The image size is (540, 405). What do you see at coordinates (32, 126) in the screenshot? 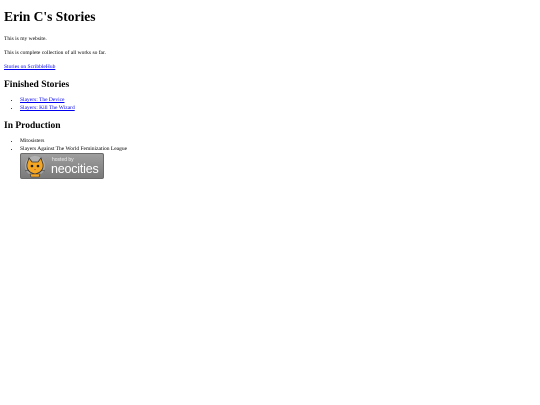
I see `in-production-heading: In Production` at bounding box center [32, 126].